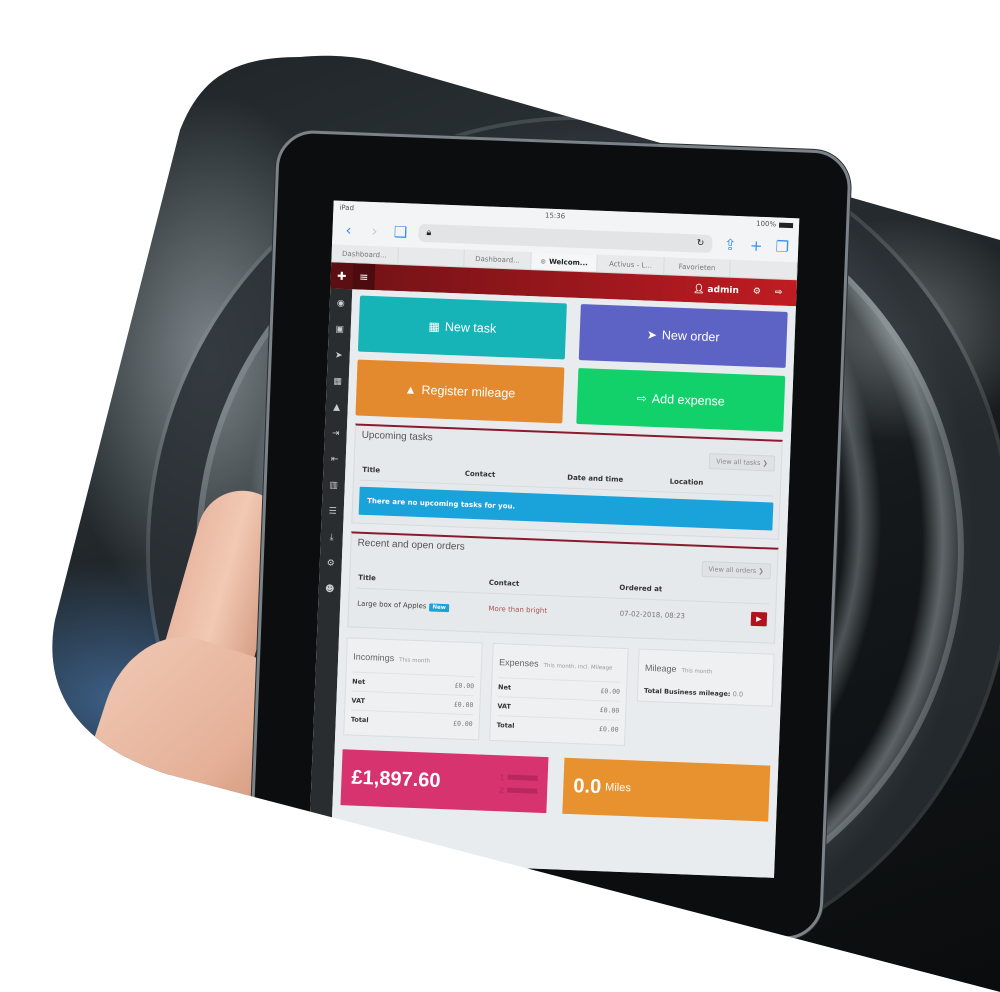 The image size is (1000, 992). I want to click on add-expense-button: ⇨ Add expense, so click(681, 399).